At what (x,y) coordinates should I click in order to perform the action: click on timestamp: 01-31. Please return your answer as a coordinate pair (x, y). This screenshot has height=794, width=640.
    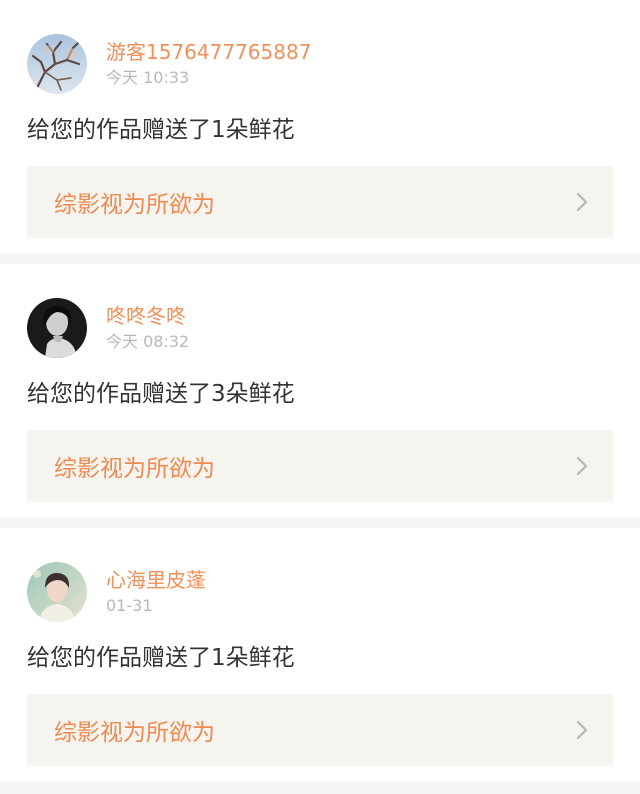
    Looking at the image, I should click on (129, 605).